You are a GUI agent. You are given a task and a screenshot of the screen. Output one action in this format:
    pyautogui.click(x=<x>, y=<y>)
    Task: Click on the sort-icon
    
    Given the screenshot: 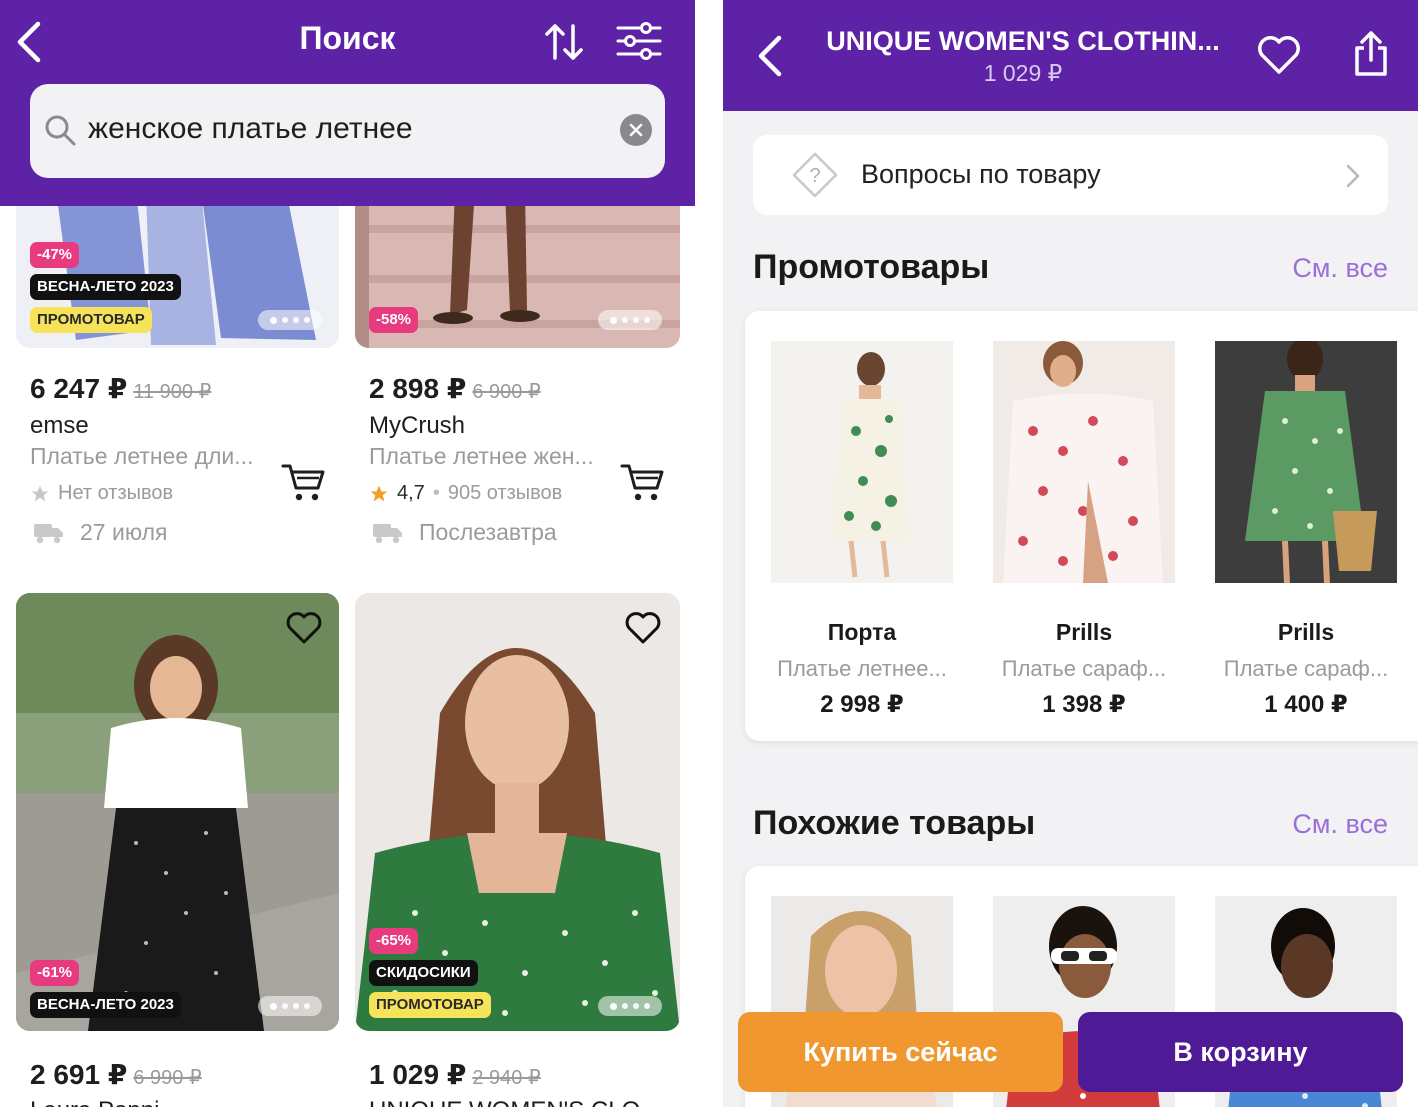 What is the action you would take?
    pyautogui.click(x=565, y=42)
    